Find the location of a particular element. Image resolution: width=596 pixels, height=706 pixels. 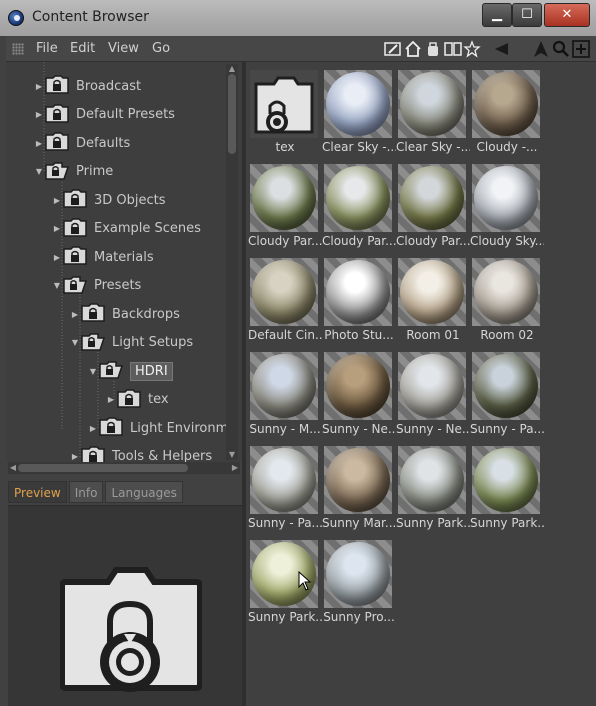

add-icon is located at coordinates (581, 49).